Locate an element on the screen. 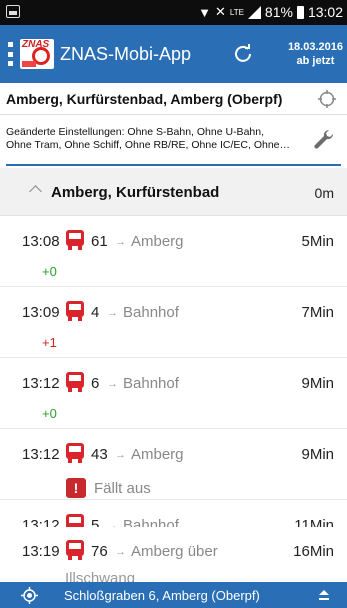 Image resolution: width=347 pixels, height=608 pixels. departure-row-content: 13:19 76 → Amberg über Illschwang 16Min is located at coordinates (173, 554).